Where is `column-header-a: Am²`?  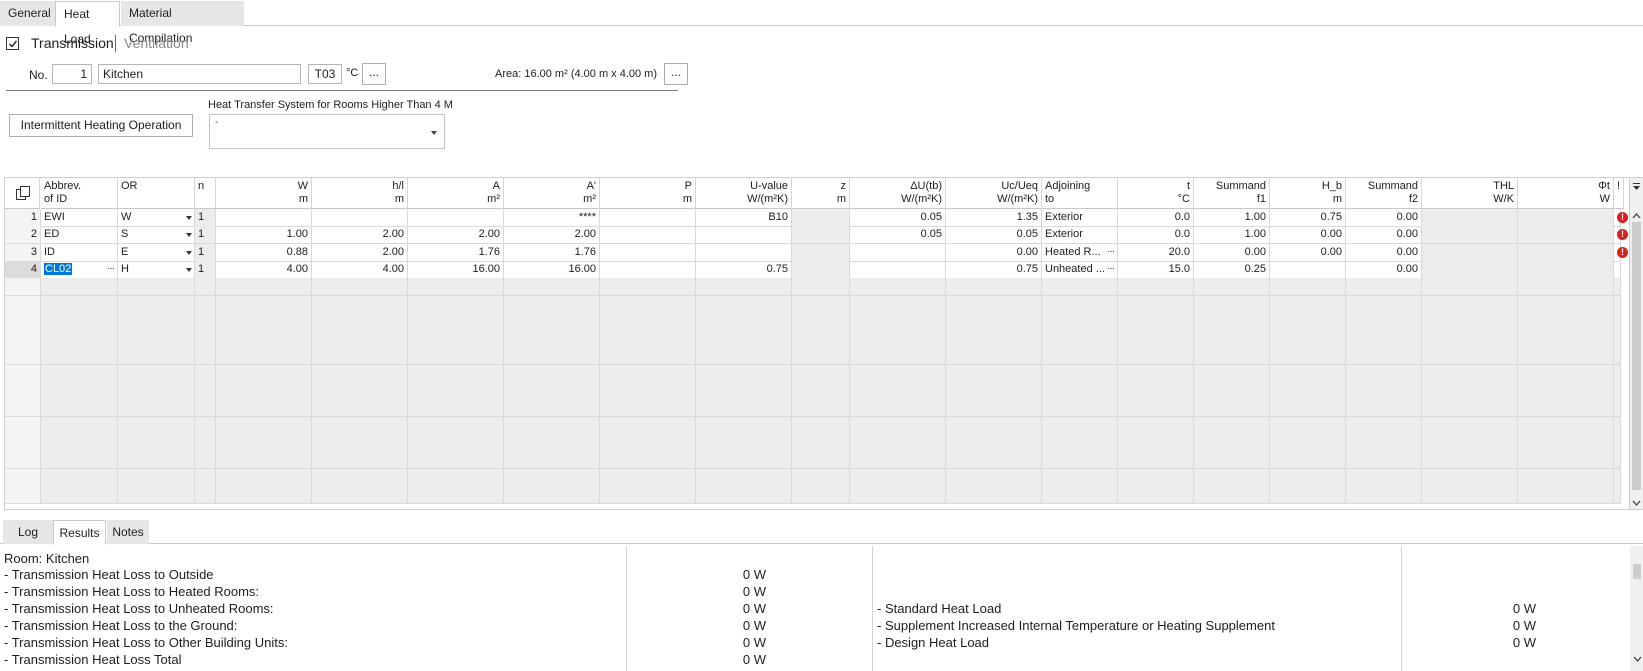
column-header-a: Am² is located at coordinates (456, 193).